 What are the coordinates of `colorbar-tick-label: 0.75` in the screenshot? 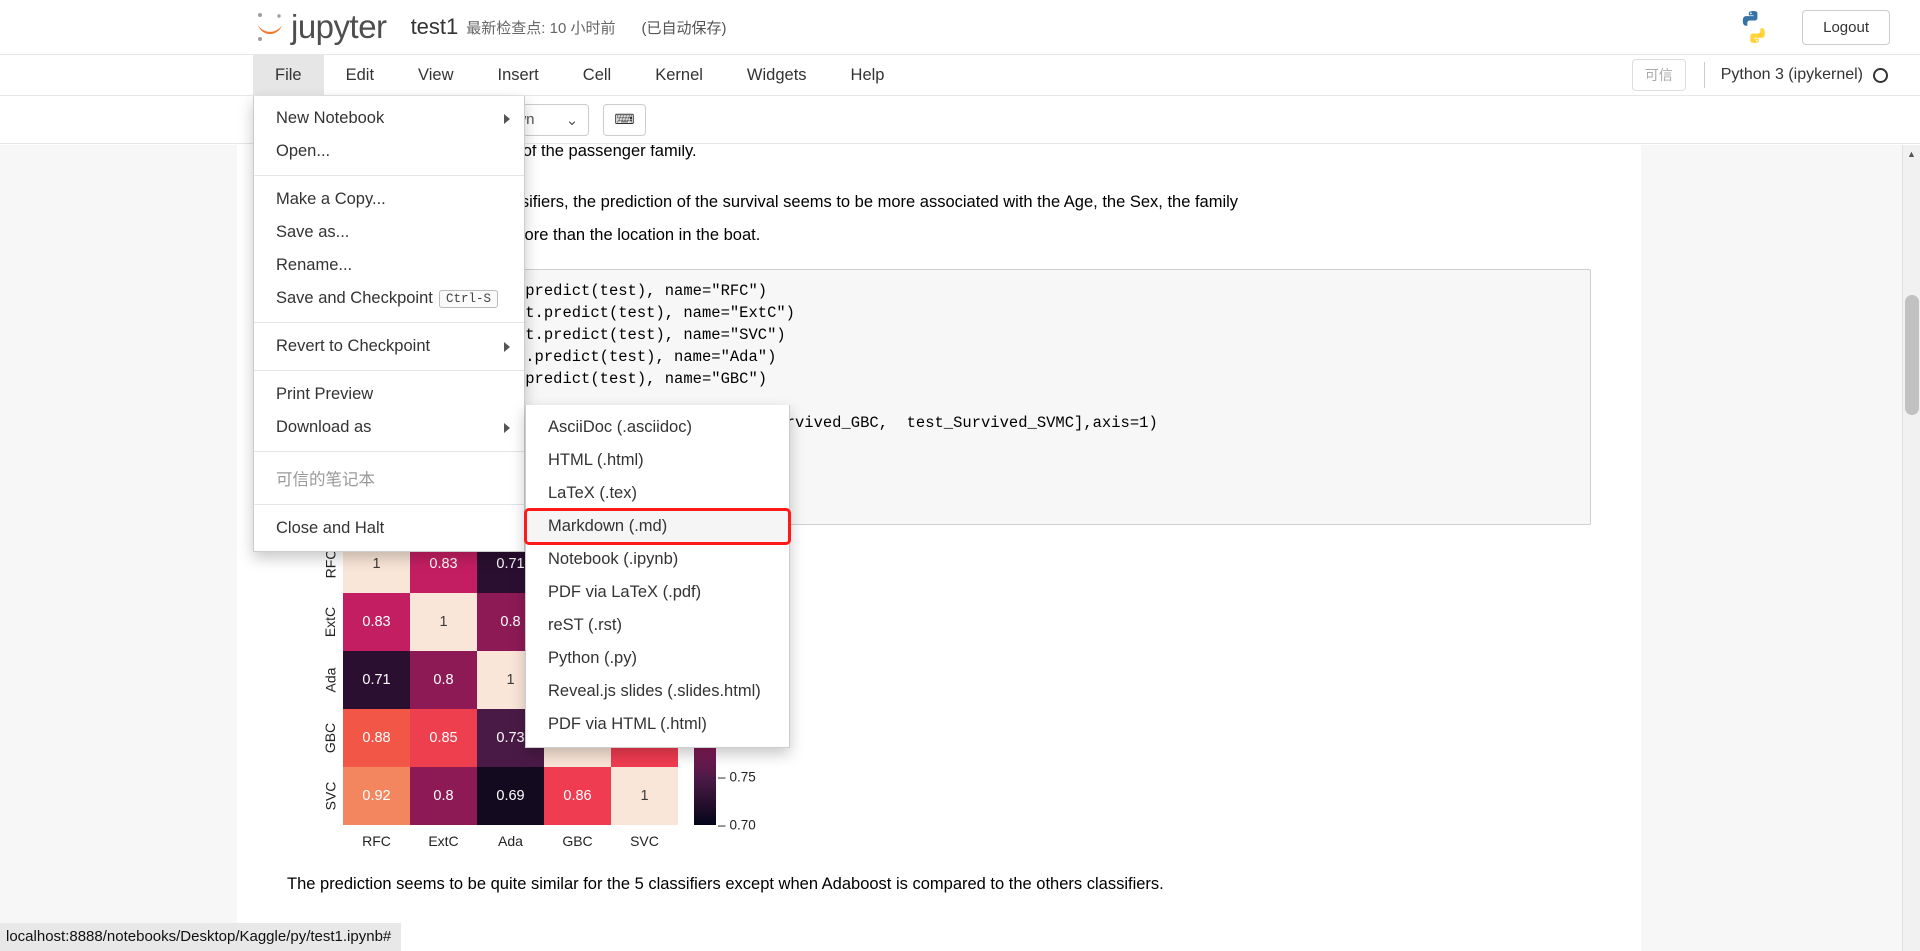 It's located at (737, 776).